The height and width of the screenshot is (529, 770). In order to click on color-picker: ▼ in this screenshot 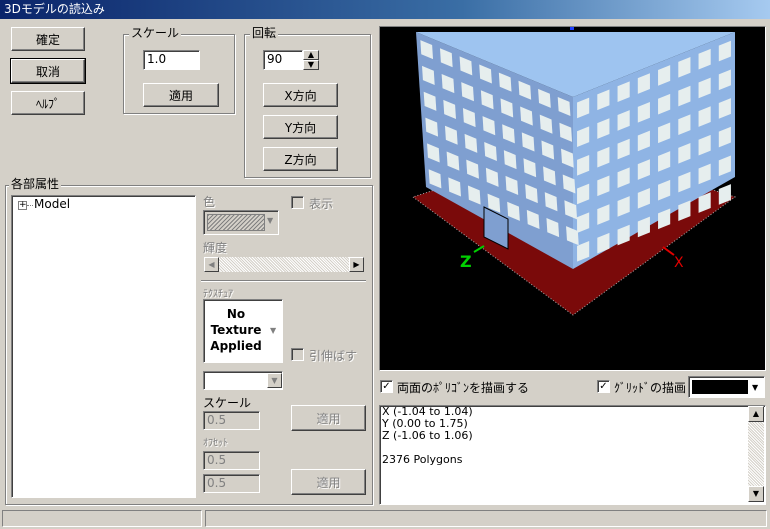, I will do `click(241, 222)`.